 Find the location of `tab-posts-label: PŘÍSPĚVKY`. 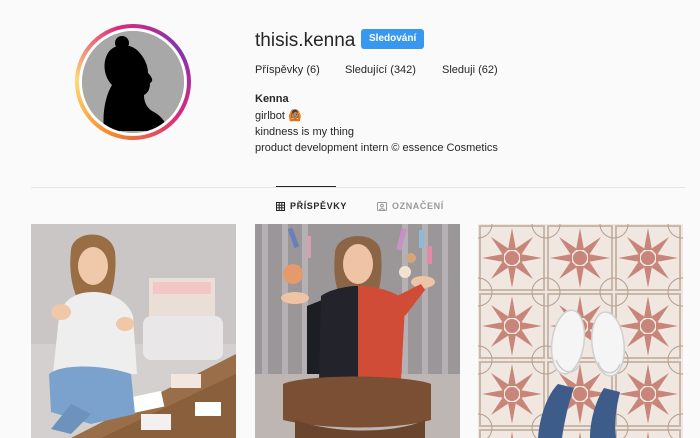

tab-posts-label: PŘÍSPĚVKY is located at coordinates (318, 206).